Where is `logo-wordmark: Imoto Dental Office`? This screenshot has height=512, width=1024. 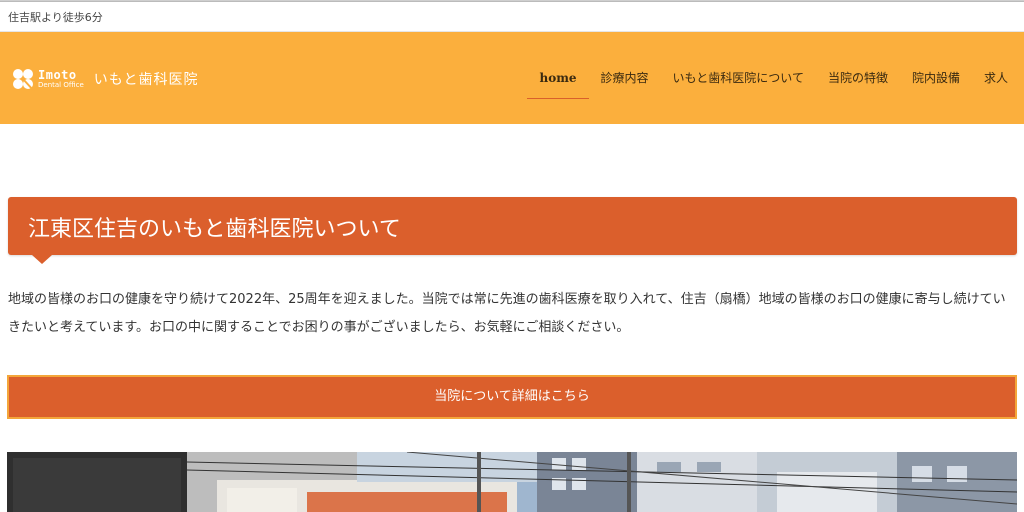 logo-wordmark: Imoto Dental Office is located at coordinates (61, 79).